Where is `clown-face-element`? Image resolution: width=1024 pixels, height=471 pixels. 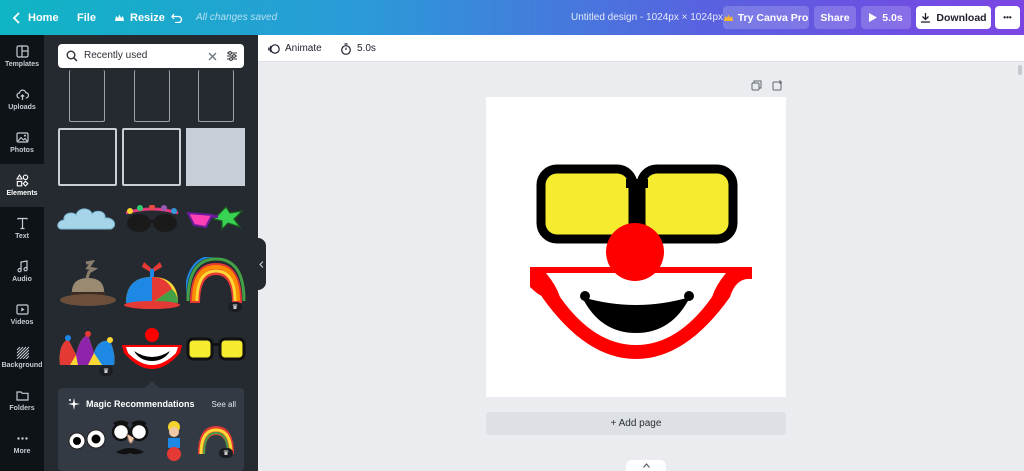 clown-face-element is located at coordinates (152, 349).